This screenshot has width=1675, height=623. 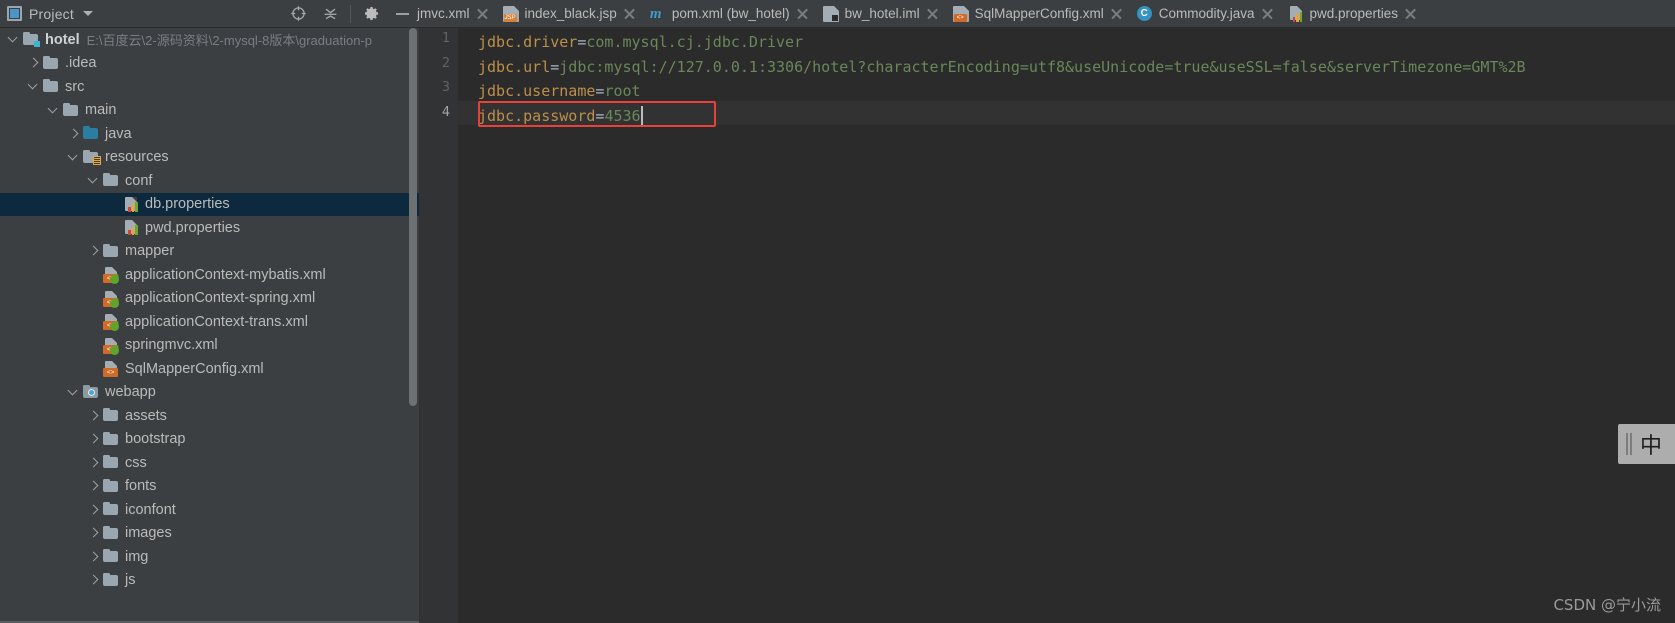 What do you see at coordinates (210, 111) in the screenshot?
I see `tree-item-main: main` at bounding box center [210, 111].